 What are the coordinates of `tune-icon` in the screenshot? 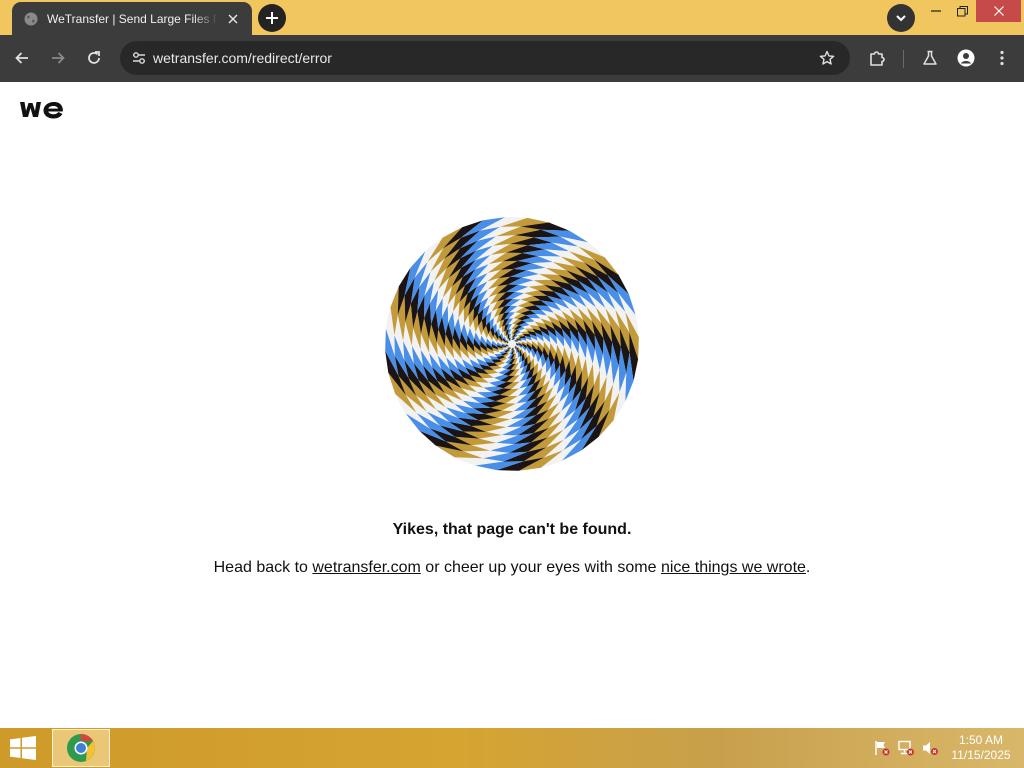 It's located at (139, 58).